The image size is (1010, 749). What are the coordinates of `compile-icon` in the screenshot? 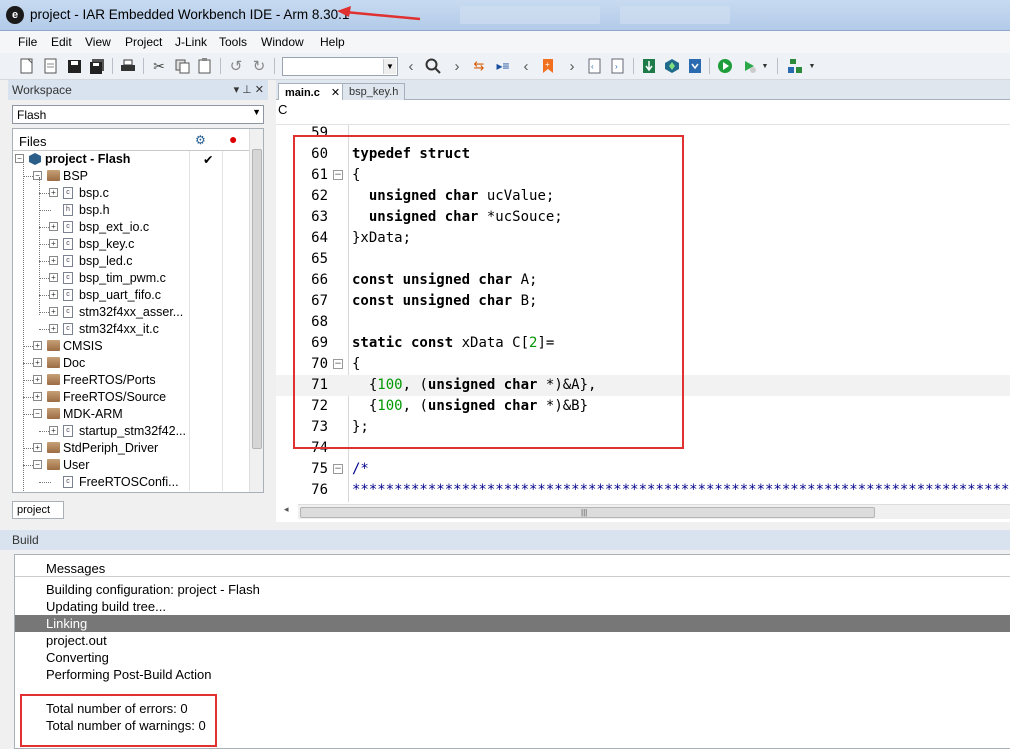 It's located at (695, 66).